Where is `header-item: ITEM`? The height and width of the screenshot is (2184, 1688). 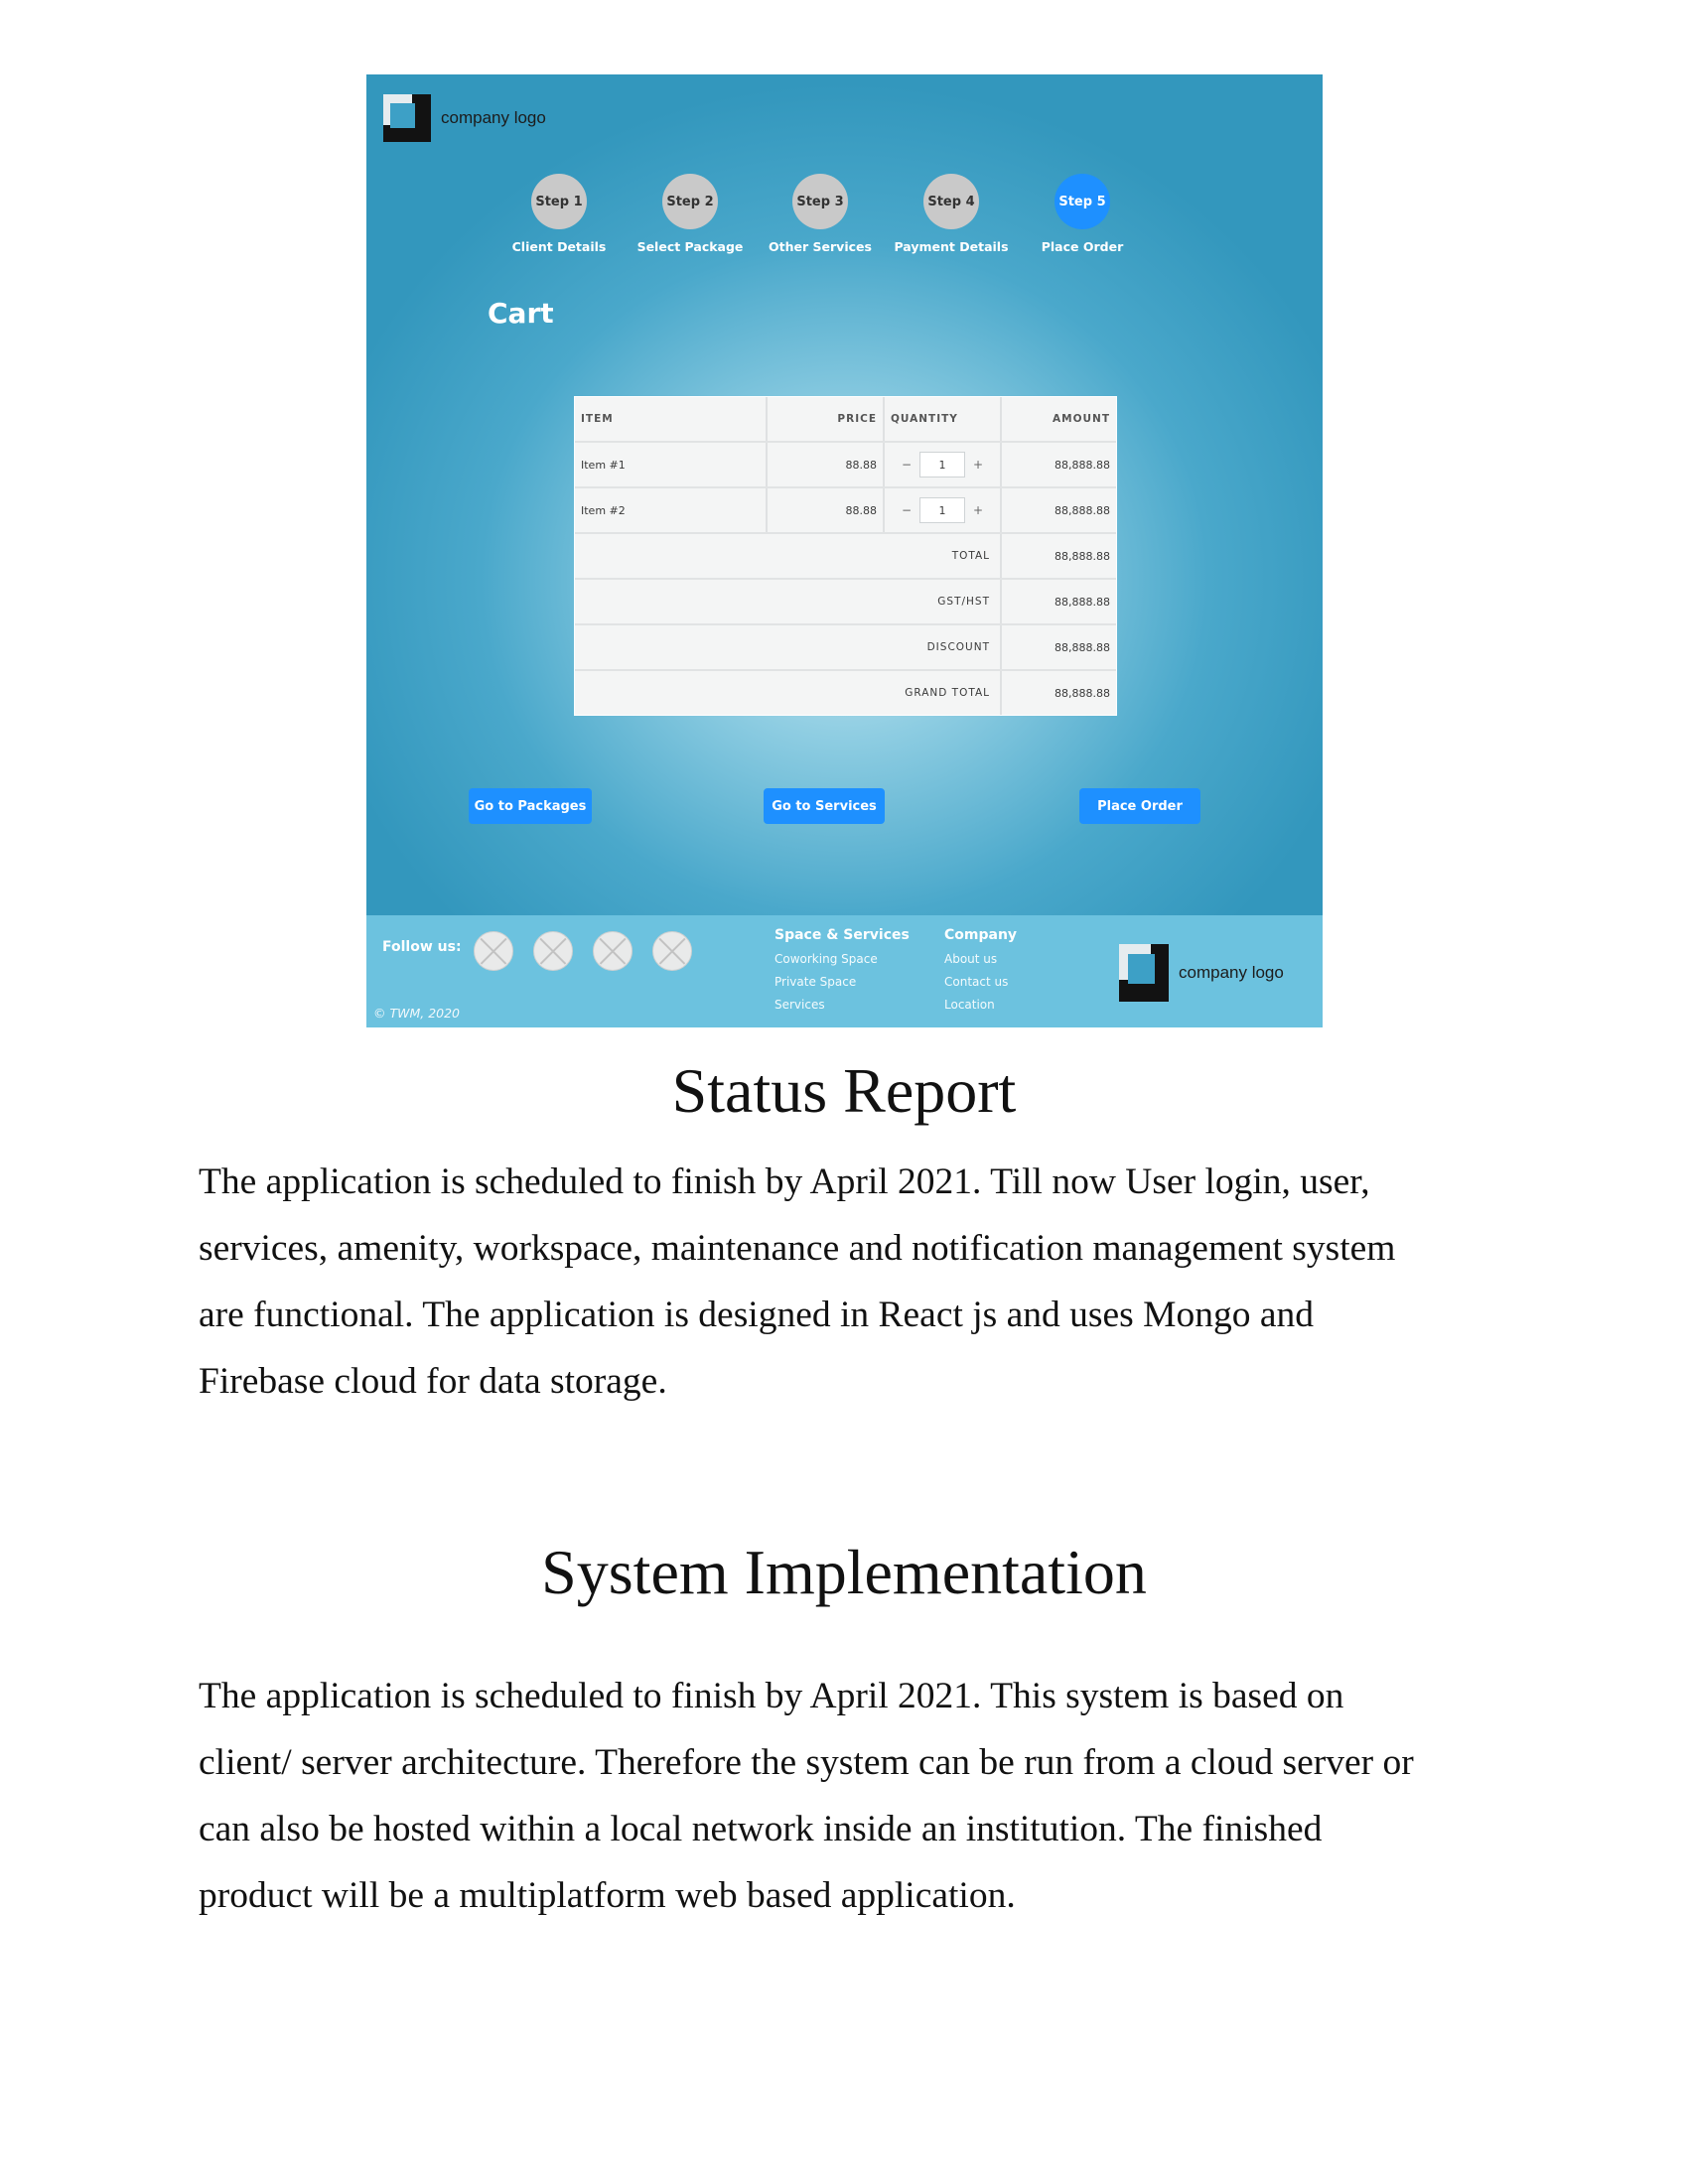
header-item: ITEM is located at coordinates (671, 419).